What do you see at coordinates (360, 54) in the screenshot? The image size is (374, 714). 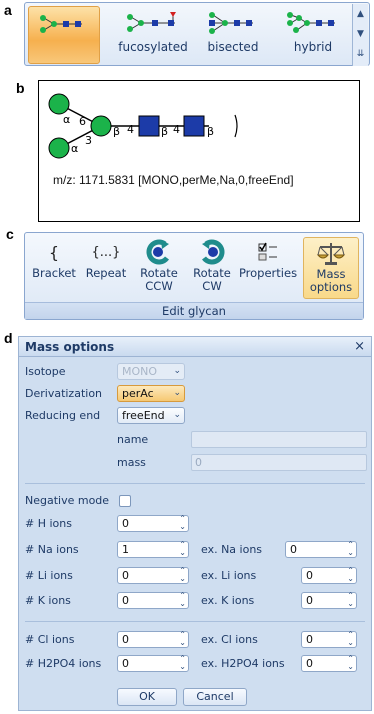 I see `expand-gallery-icon: ⇊` at bounding box center [360, 54].